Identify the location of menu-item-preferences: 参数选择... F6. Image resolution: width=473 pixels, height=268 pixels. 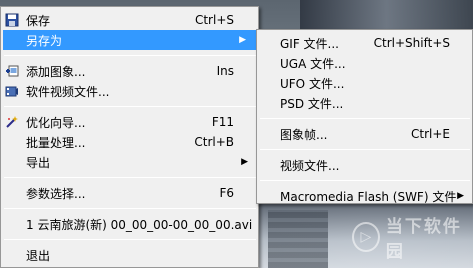
(129, 193).